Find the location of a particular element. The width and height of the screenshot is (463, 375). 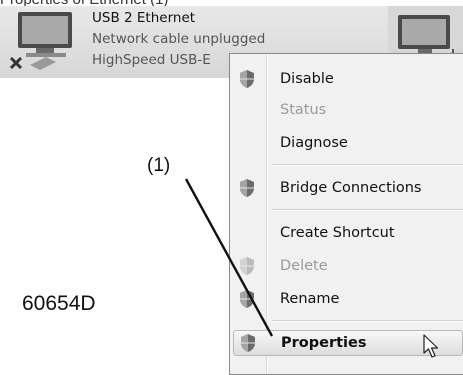

figure-code: 60654D is located at coordinates (59, 303).